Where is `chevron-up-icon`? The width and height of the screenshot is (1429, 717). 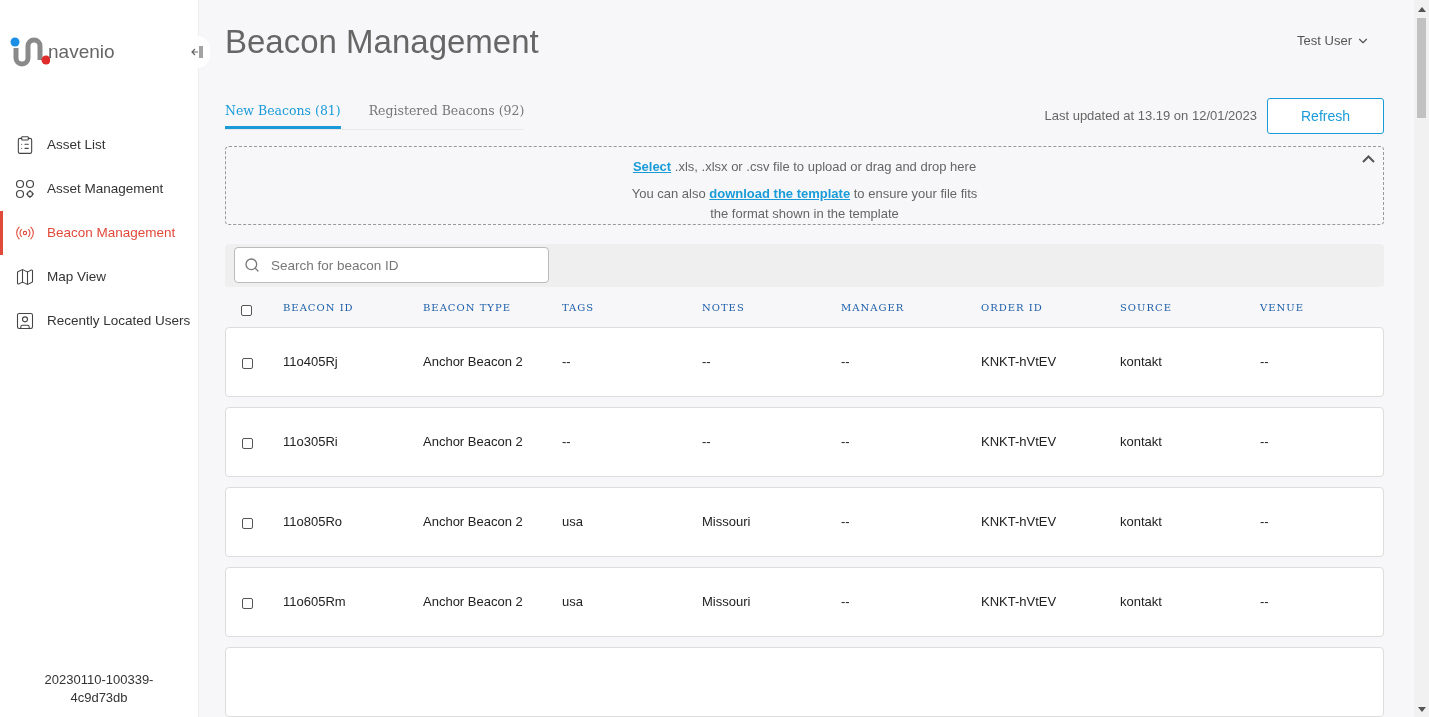 chevron-up-icon is located at coordinates (1368, 159).